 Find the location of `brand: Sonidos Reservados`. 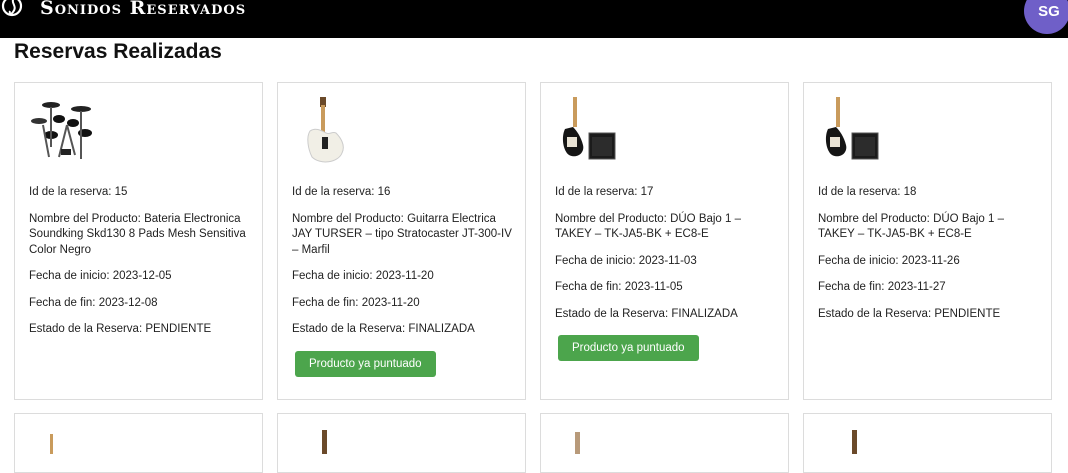

brand: Sonidos Reservados is located at coordinates (123, 11).